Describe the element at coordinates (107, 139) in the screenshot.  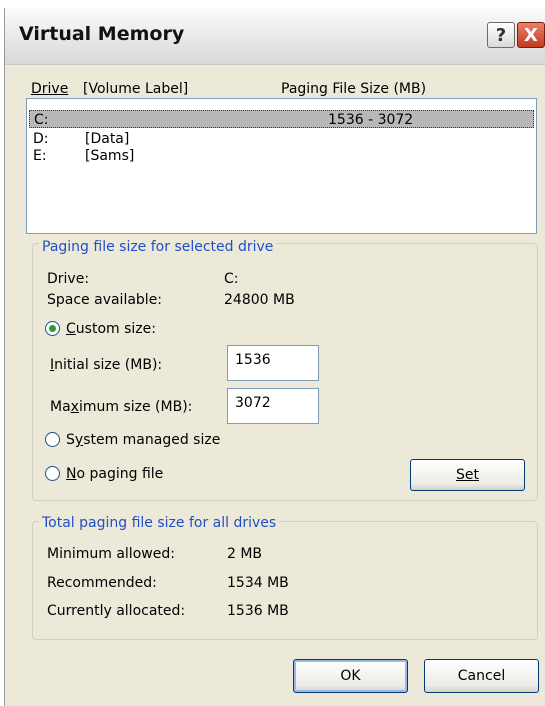
I see `drive-volume-label: [Data]` at that location.